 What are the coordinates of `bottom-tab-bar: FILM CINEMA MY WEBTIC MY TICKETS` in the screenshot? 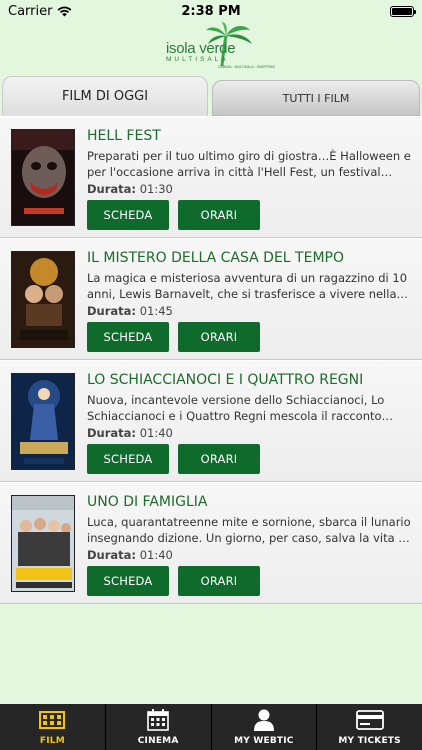 It's located at (211, 727).